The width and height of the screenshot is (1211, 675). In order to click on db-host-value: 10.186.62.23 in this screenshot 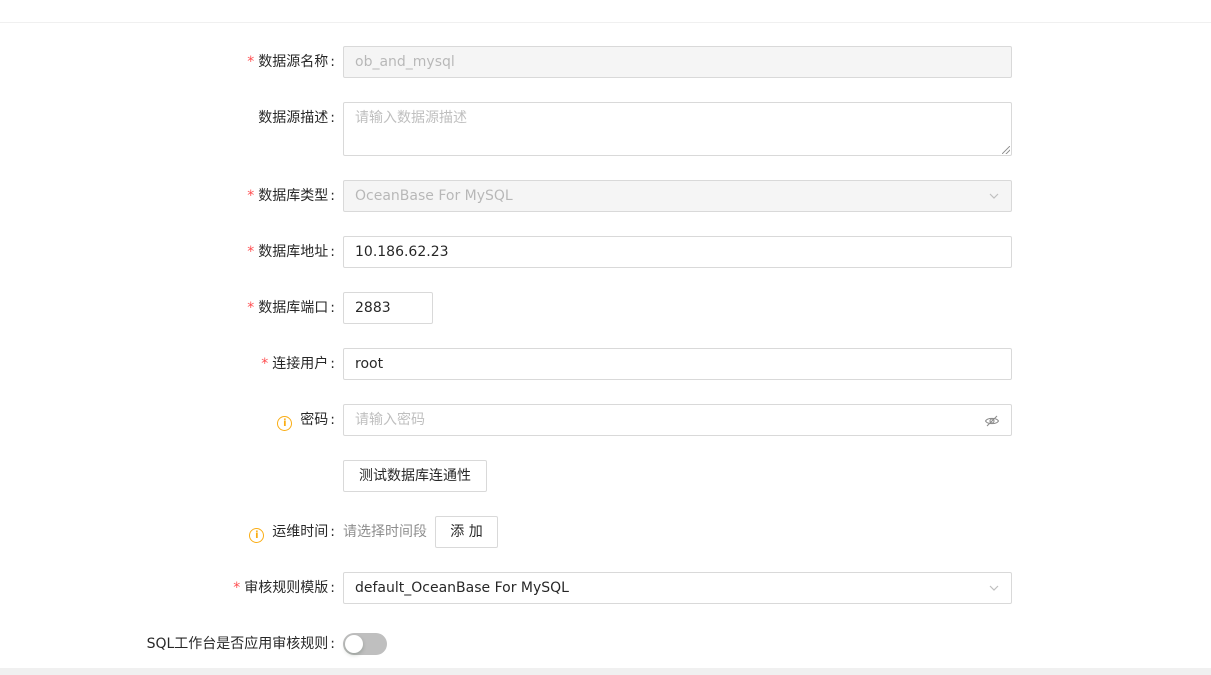, I will do `click(402, 252)`.